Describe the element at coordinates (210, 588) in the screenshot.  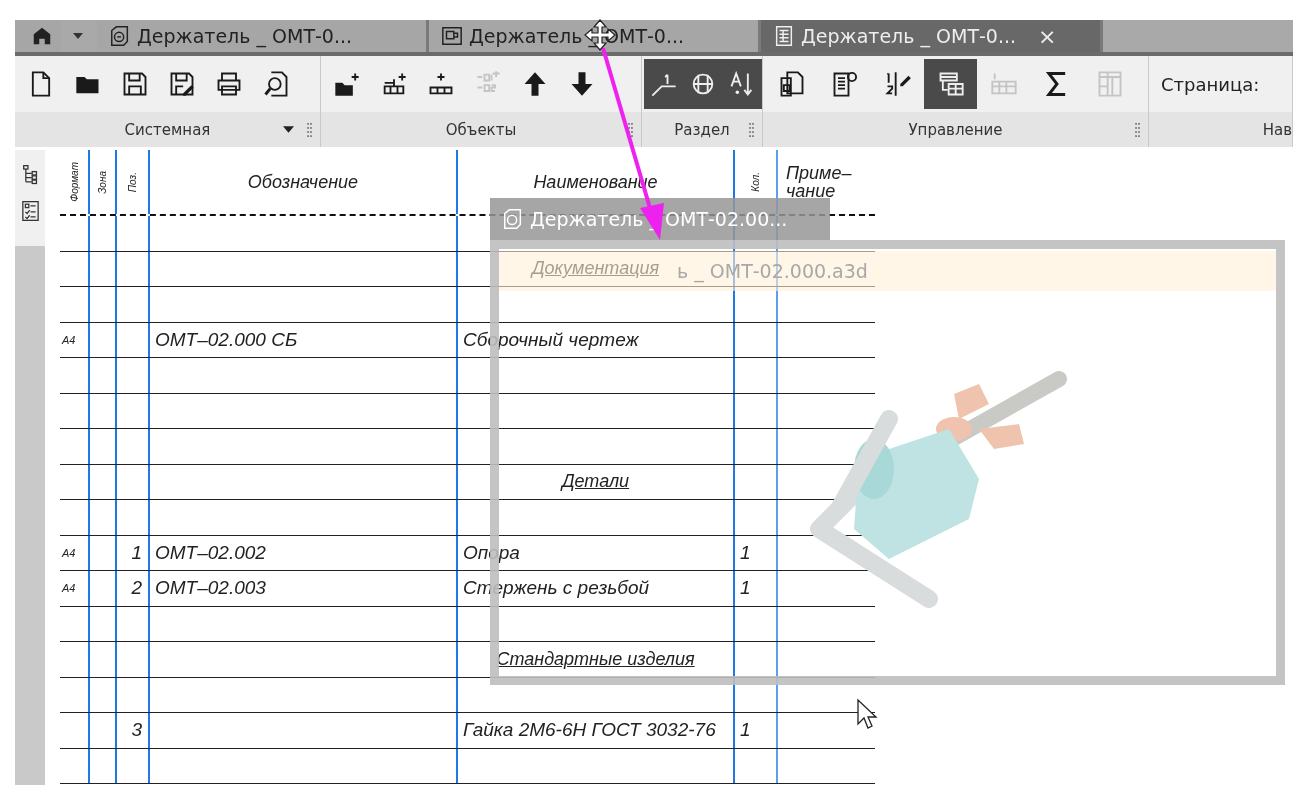
I see `table-cell-text: ОМТ–02.003` at that location.